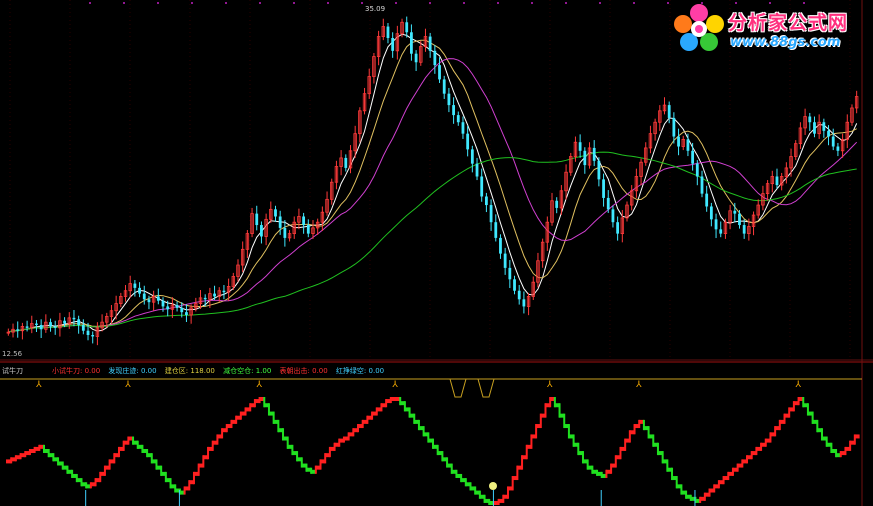  What do you see at coordinates (788, 23) in the screenshot?
I see `logo-text: 分析家公式网` at bounding box center [788, 23].